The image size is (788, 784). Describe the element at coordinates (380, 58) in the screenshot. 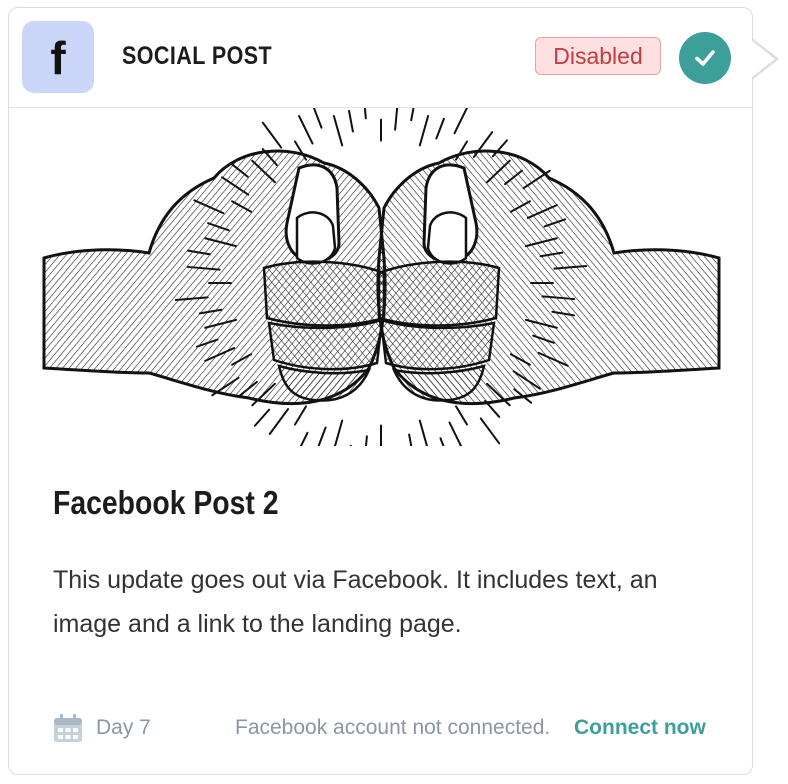

I see `card-header: f SOCIAL POST Disabled` at that location.